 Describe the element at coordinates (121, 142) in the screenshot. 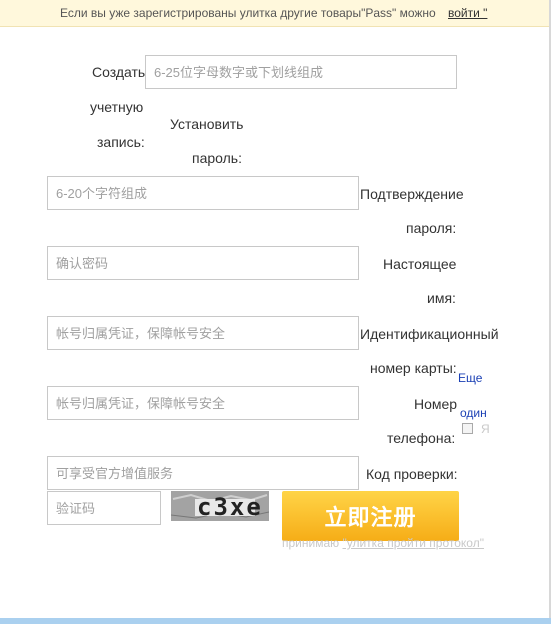

I see `create-account-label-line3: запись:` at that location.